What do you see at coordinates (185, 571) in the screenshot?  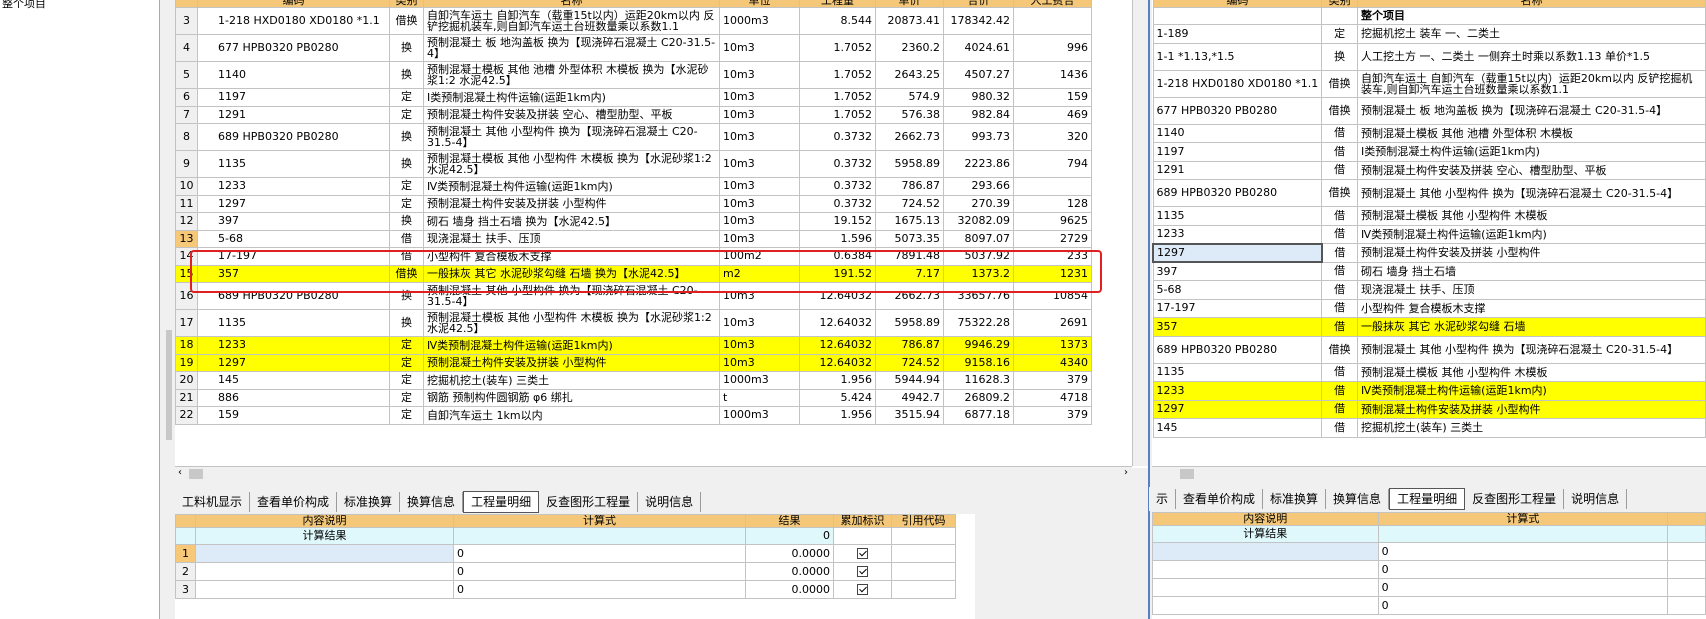 I see `row-number: 2` at bounding box center [185, 571].